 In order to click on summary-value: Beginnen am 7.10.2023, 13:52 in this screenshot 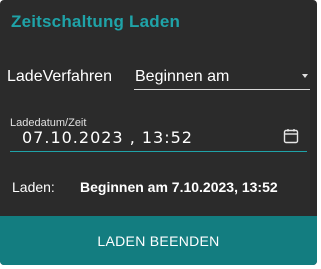, I will do `click(179, 187)`.